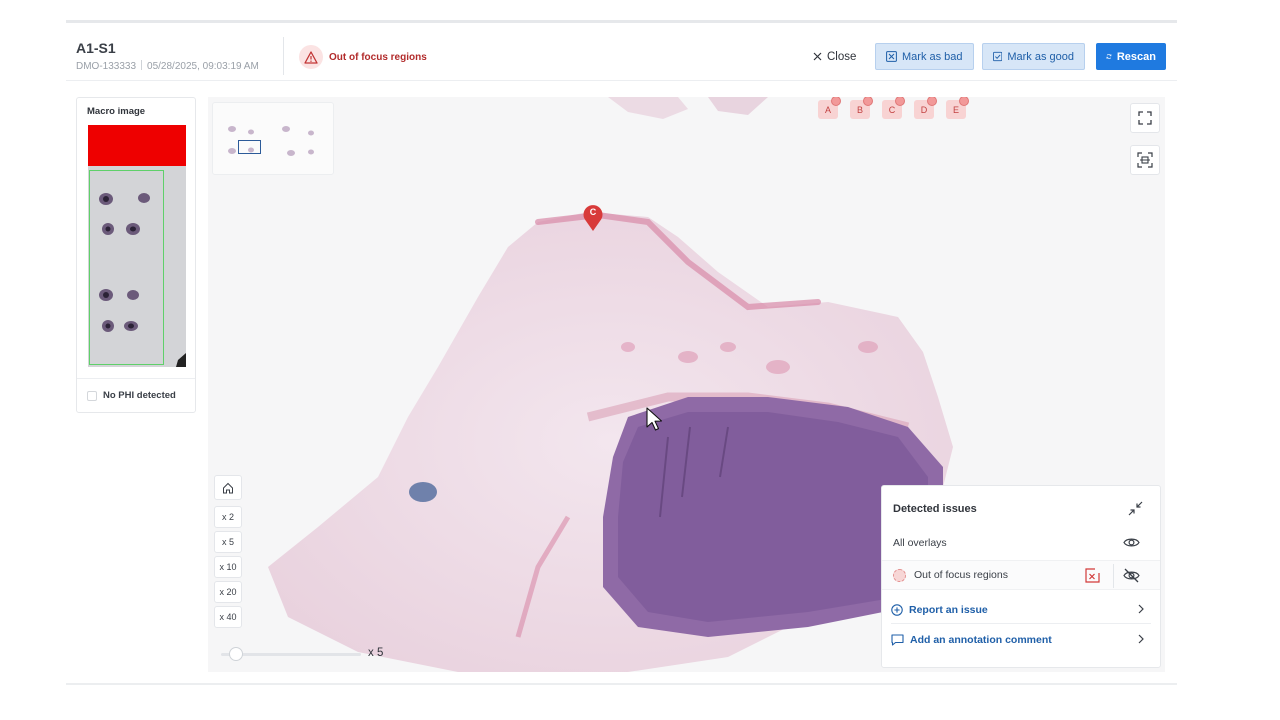  What do you see at coordinates (899, 575) in the screenshot?
I see `out-of-focus-swatch` at bounding box center [899, 575].